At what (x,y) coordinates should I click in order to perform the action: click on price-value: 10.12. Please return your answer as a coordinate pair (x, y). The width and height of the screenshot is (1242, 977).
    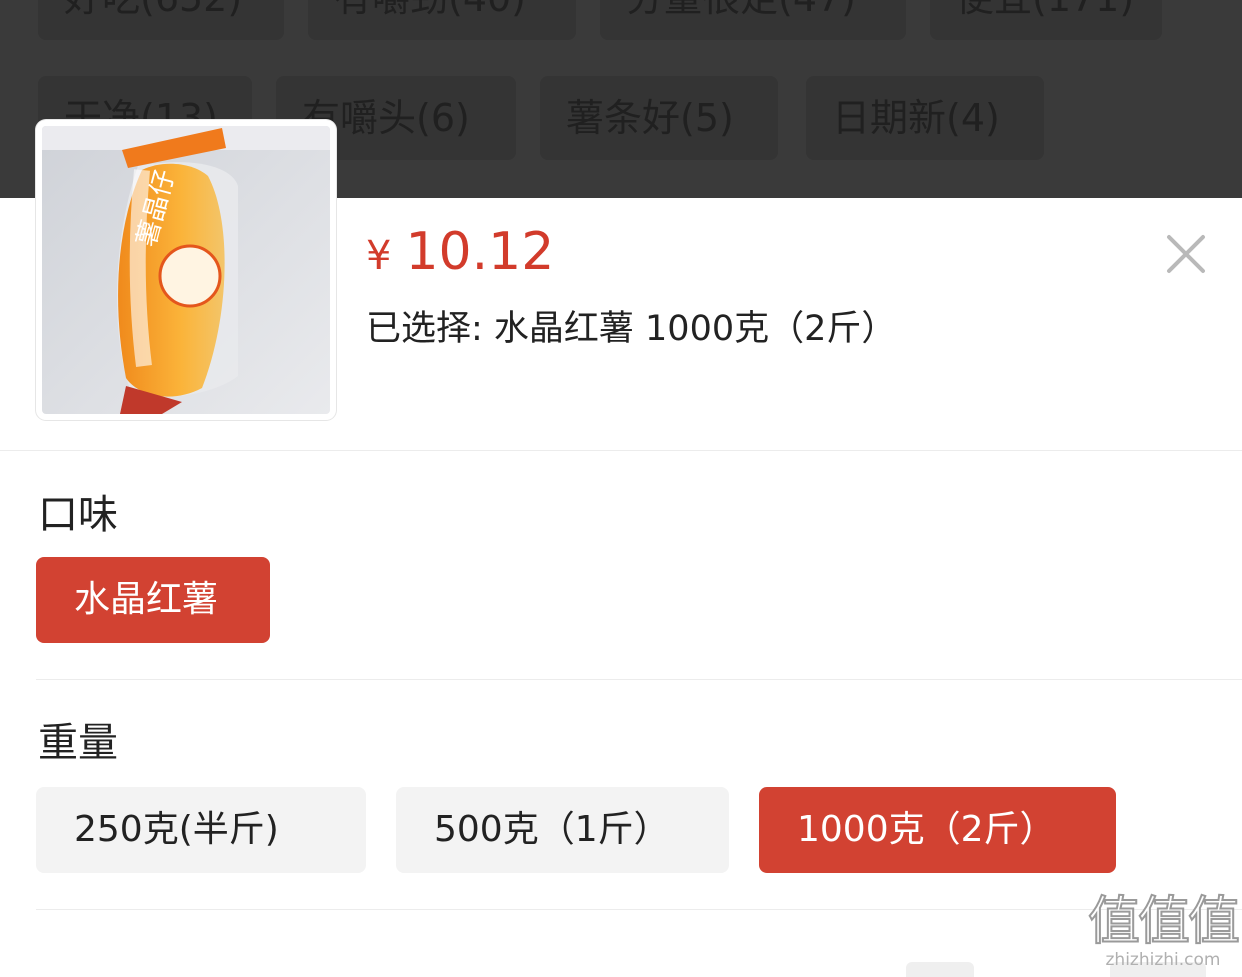
    Looking at the image, I should click on (480, 252).